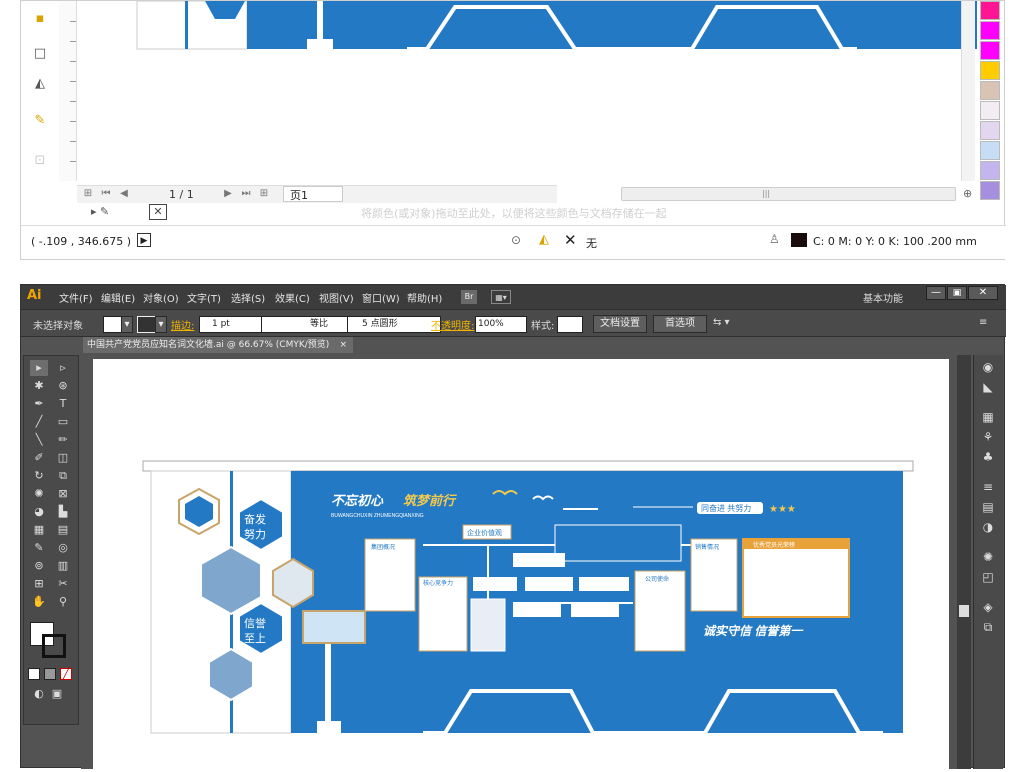 The height and width of the screenshot is (772, 1024). What do you see at coordinates (63, 602) in the screenshot?
I see `zoom-tool-icon: ⚲` at bounding box center [63, 602].